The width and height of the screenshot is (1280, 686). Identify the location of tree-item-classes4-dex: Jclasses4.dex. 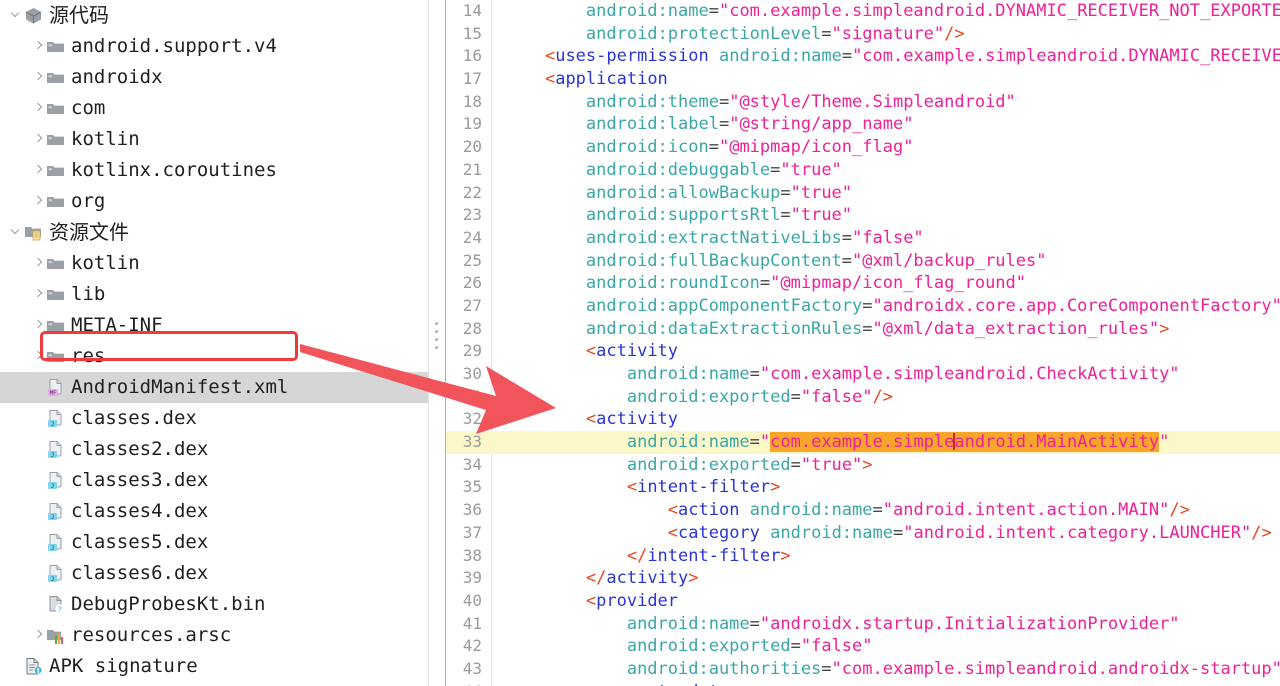
(214, 511).